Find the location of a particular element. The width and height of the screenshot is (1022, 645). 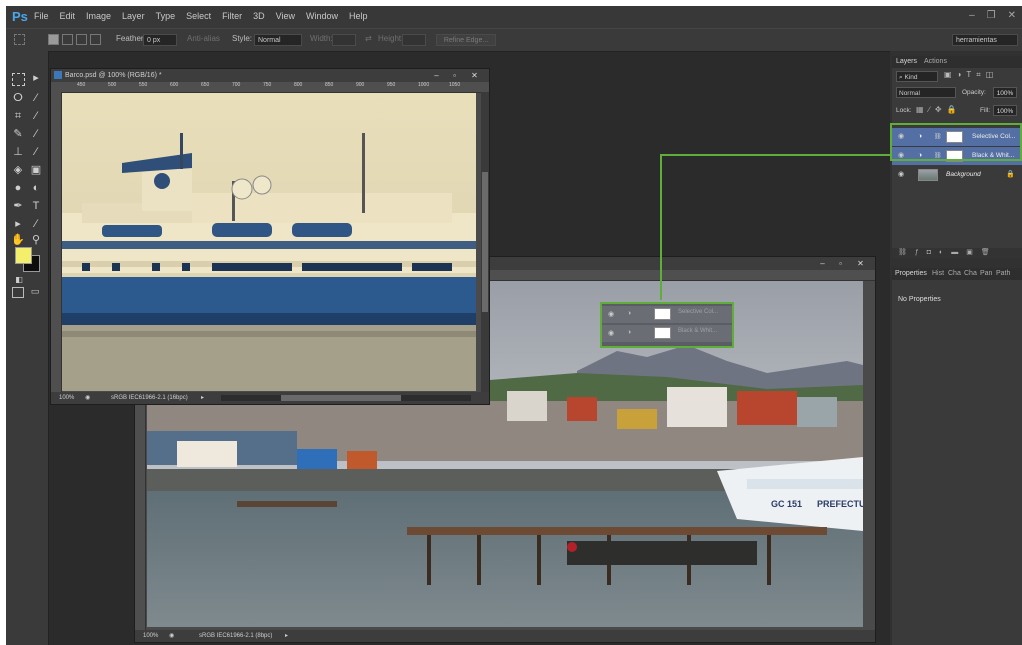

shape-tool-icon: ∕ is located at coordinates (36, 224).